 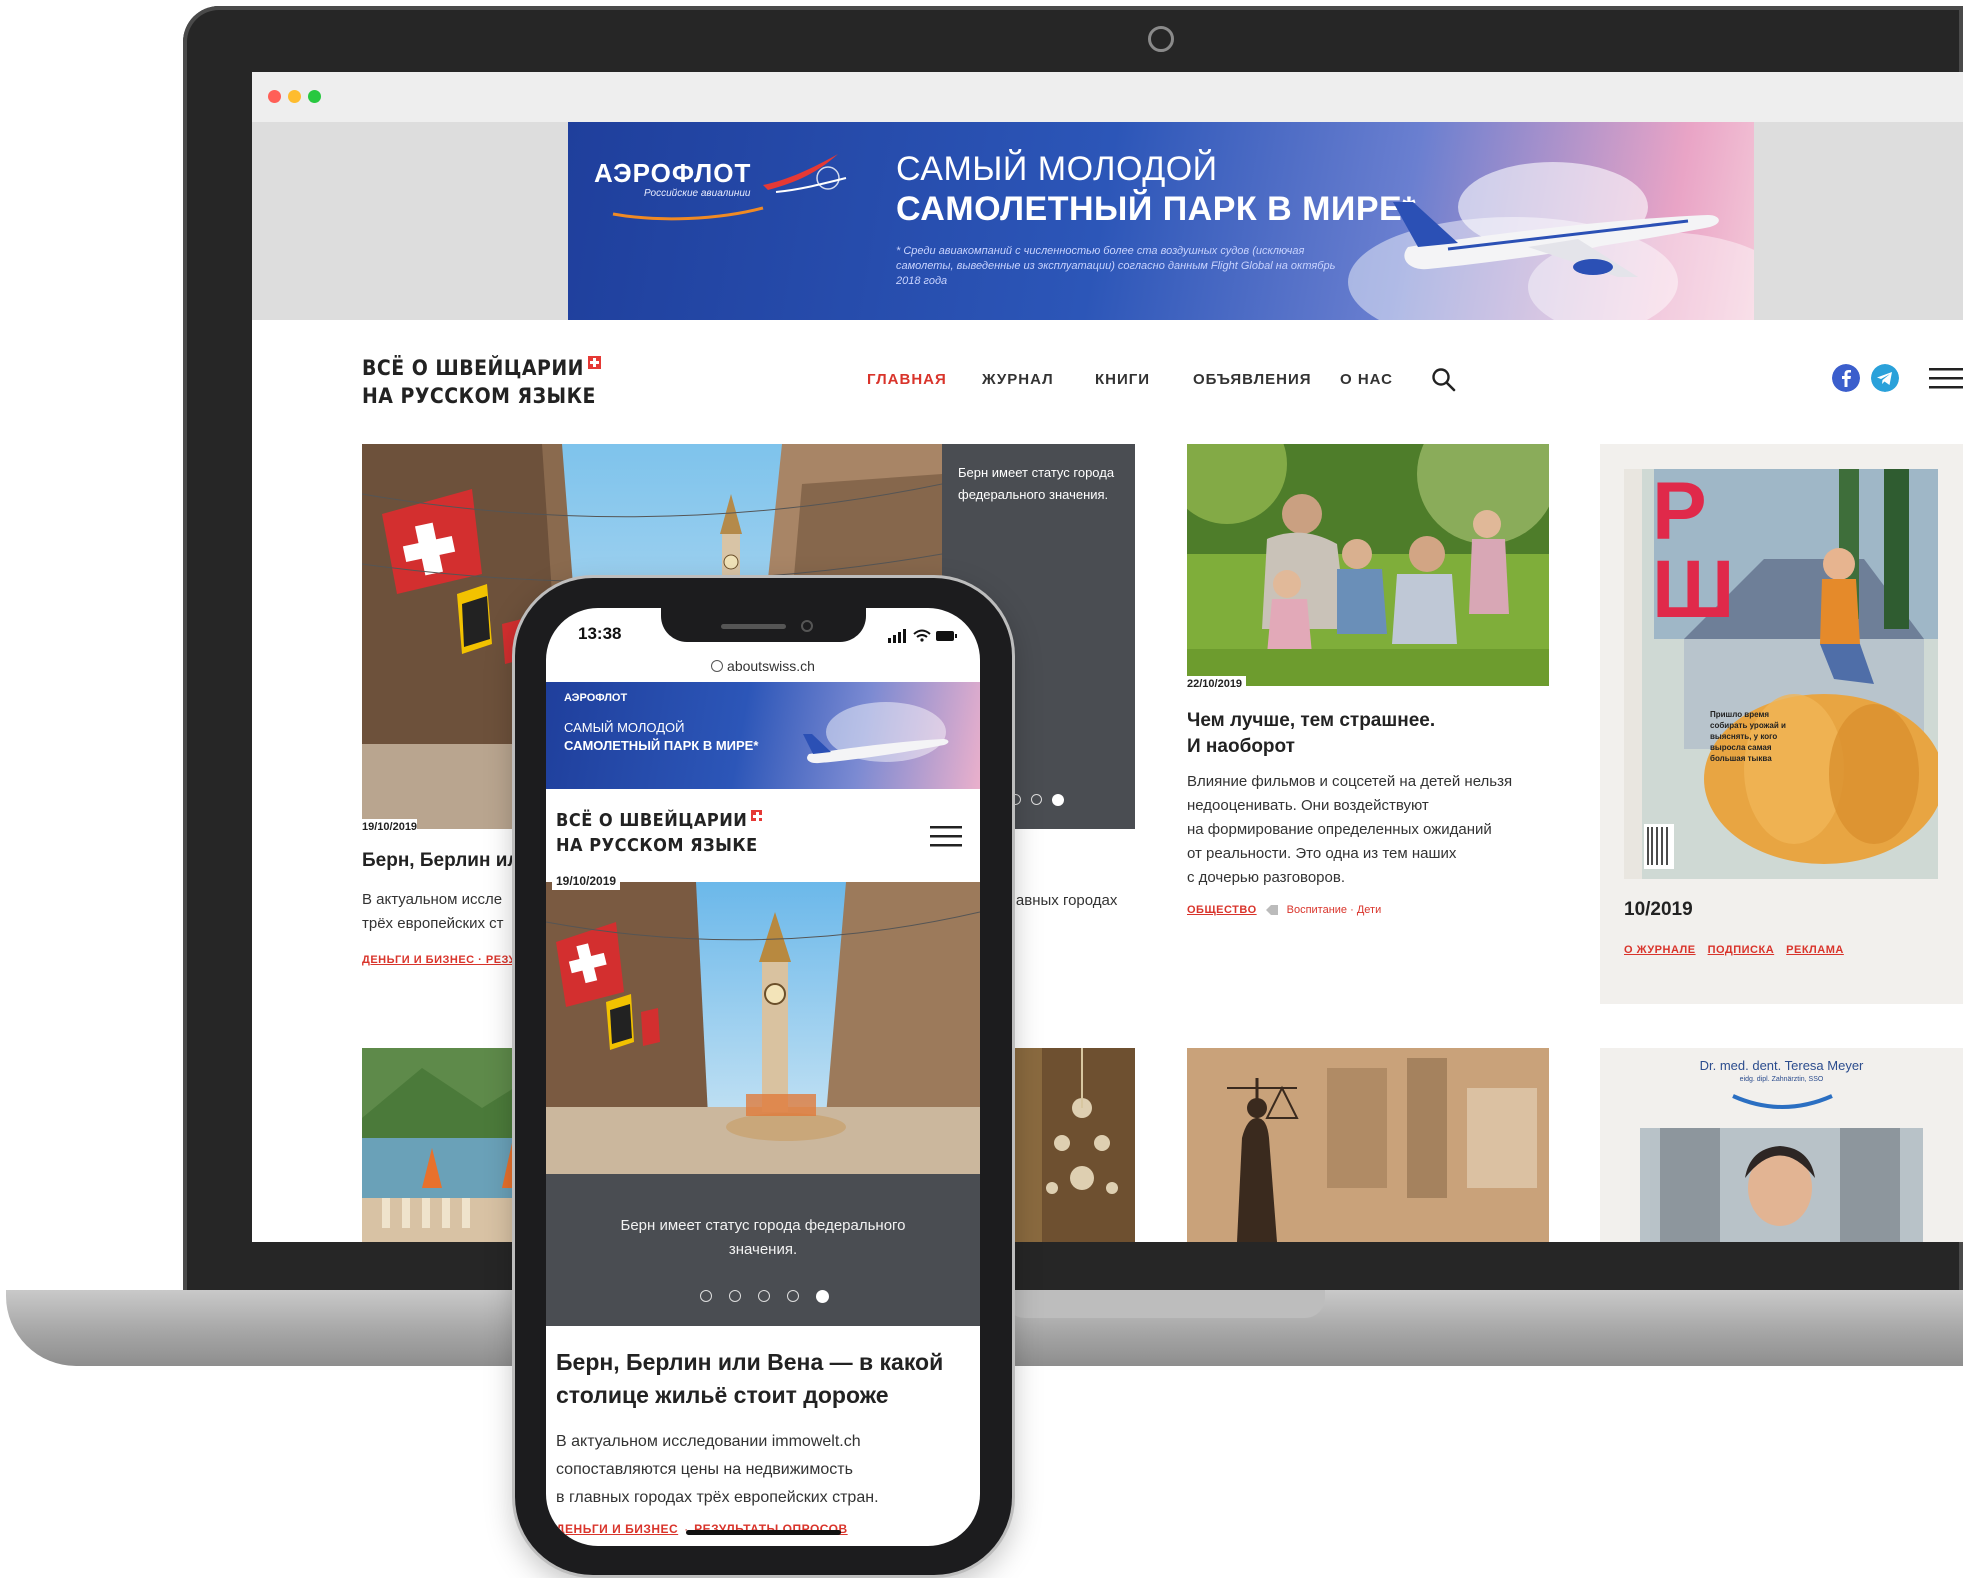 I want to click on browser-titlebar, so click(x=1107, y=97).